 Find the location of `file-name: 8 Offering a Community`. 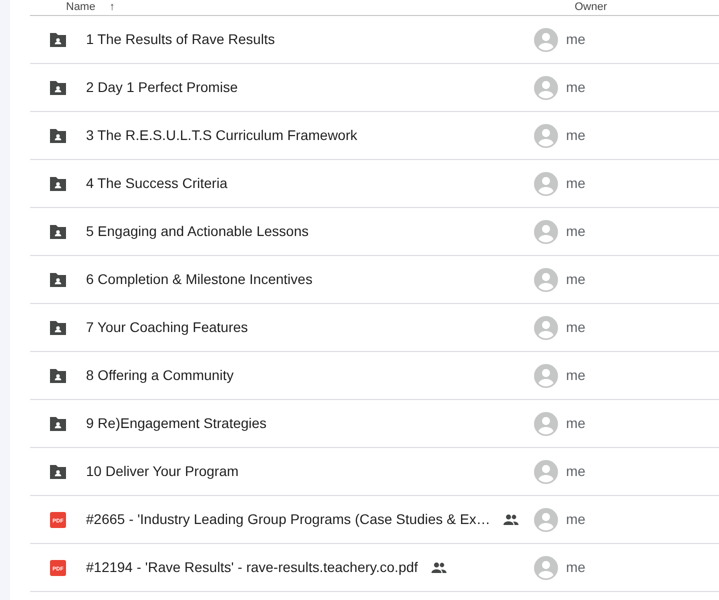

file-name: 8 Offering a Community is located at coordinates (160, 375).